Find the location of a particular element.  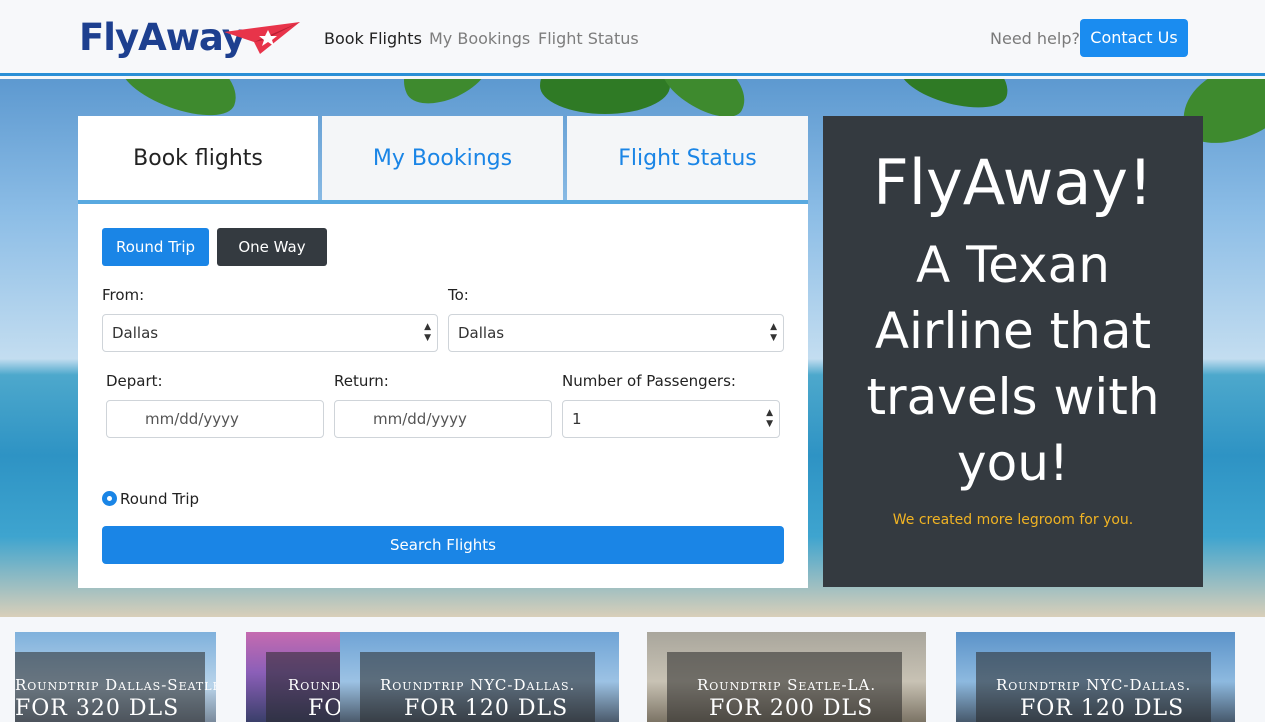

deal-price: FOR 200 DLS is located at coordinates (791, 708).